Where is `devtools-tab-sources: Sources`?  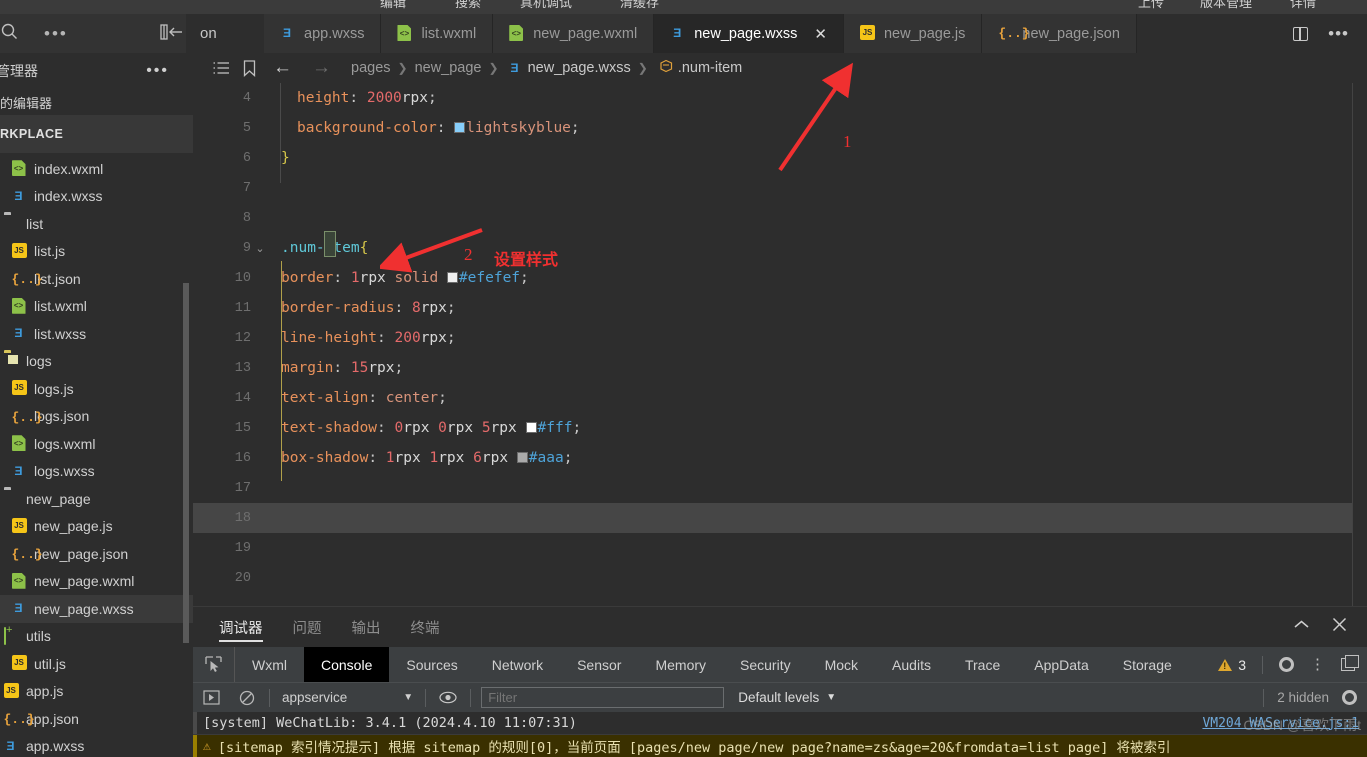 devtools-tab-sources: Sources is located at coordinates (431, 664).